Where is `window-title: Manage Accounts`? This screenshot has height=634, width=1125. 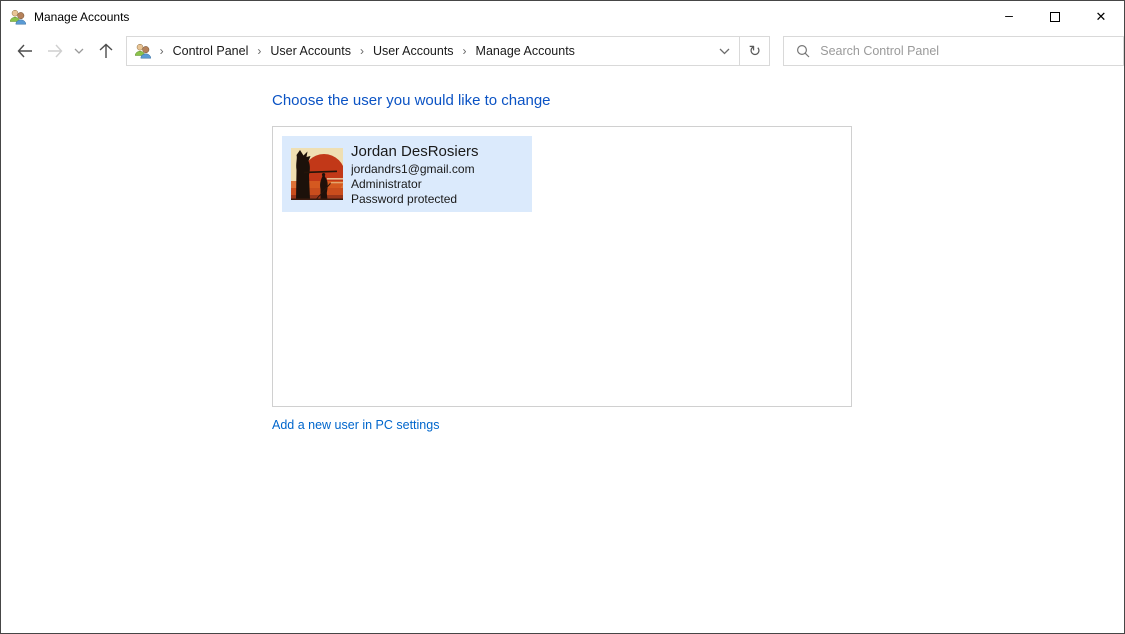
window-title: Manage Accounts is located at coordinates (82, 17).